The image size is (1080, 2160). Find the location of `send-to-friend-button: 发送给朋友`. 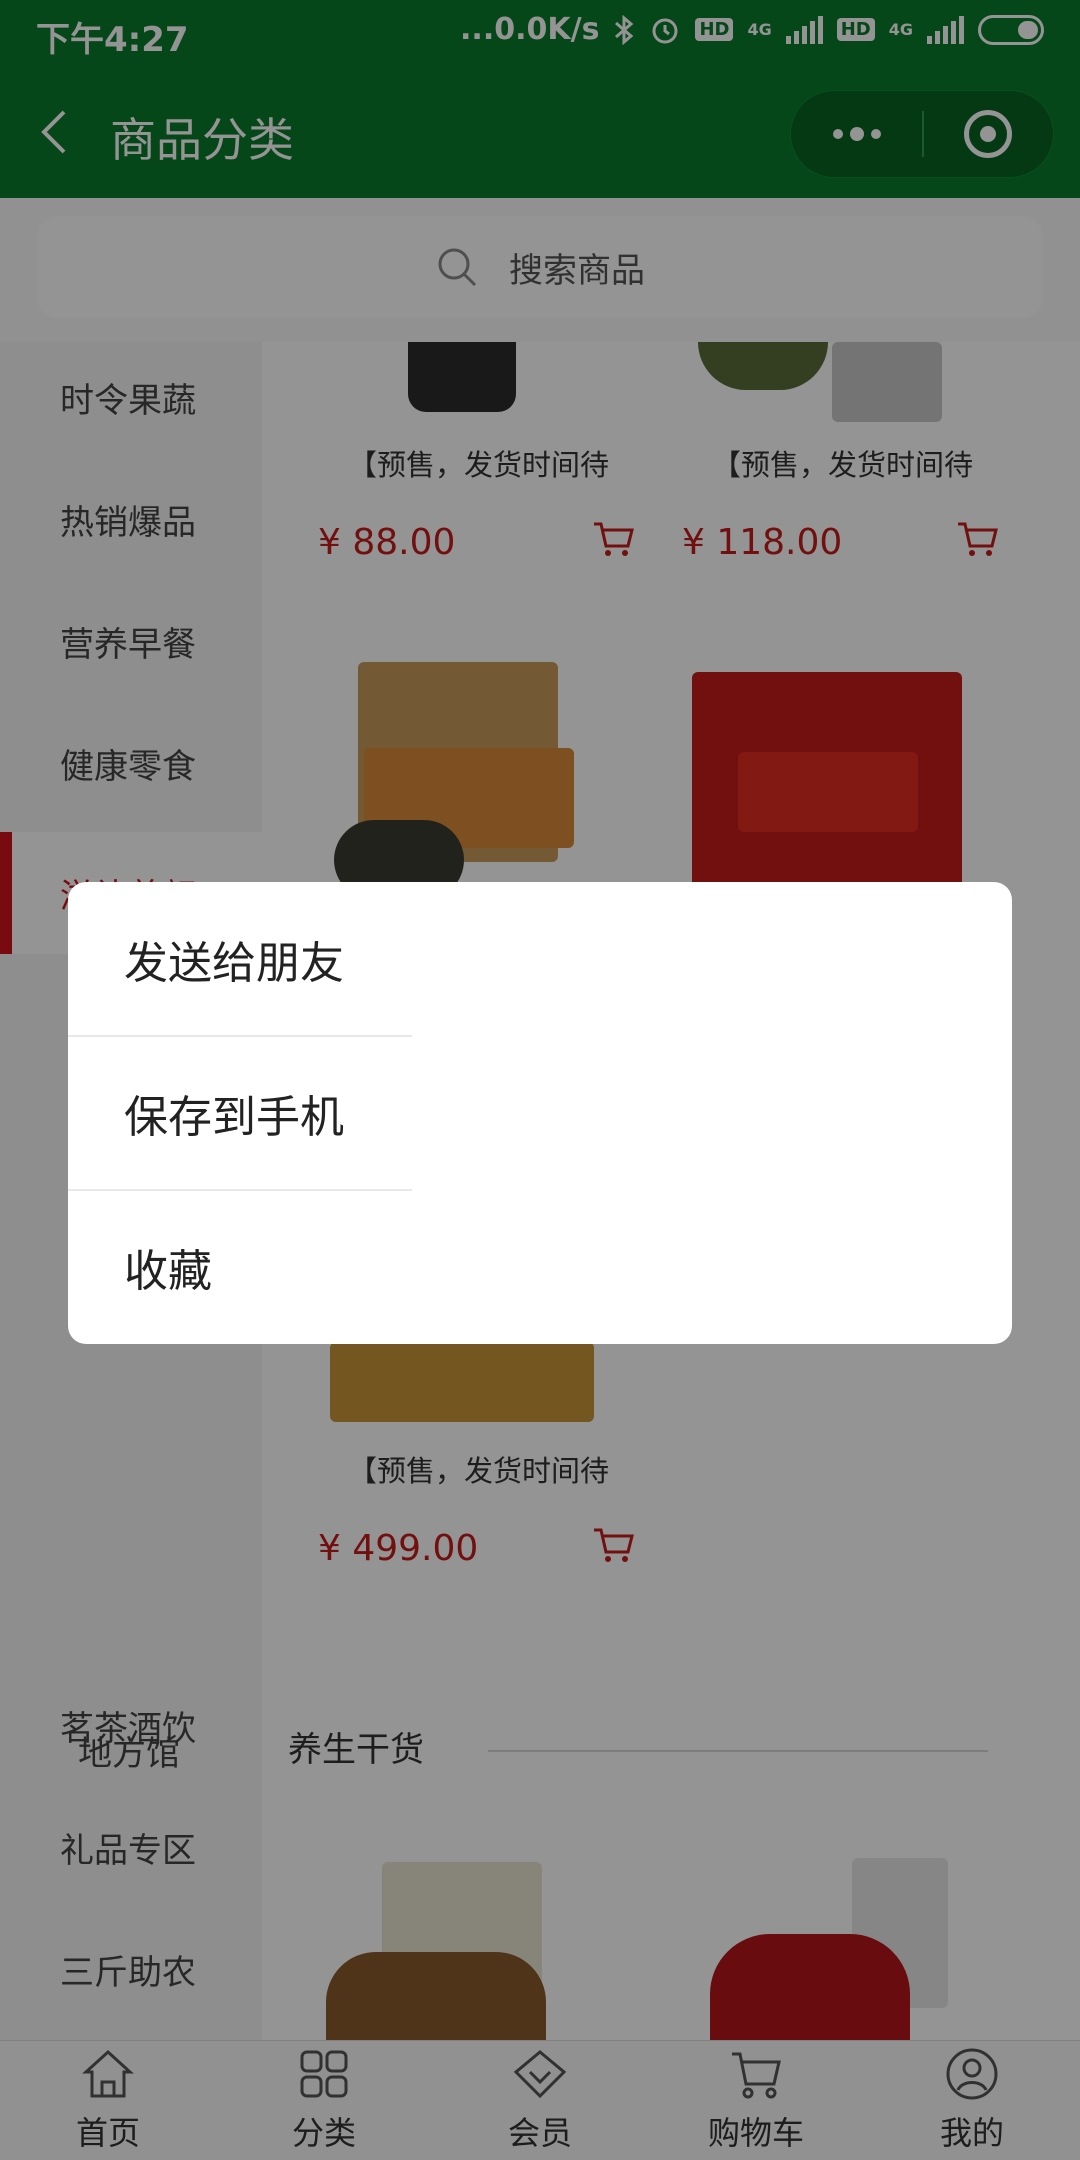

send-to-friend-button: 发送给朋友 is located at coordinates (240, 959).